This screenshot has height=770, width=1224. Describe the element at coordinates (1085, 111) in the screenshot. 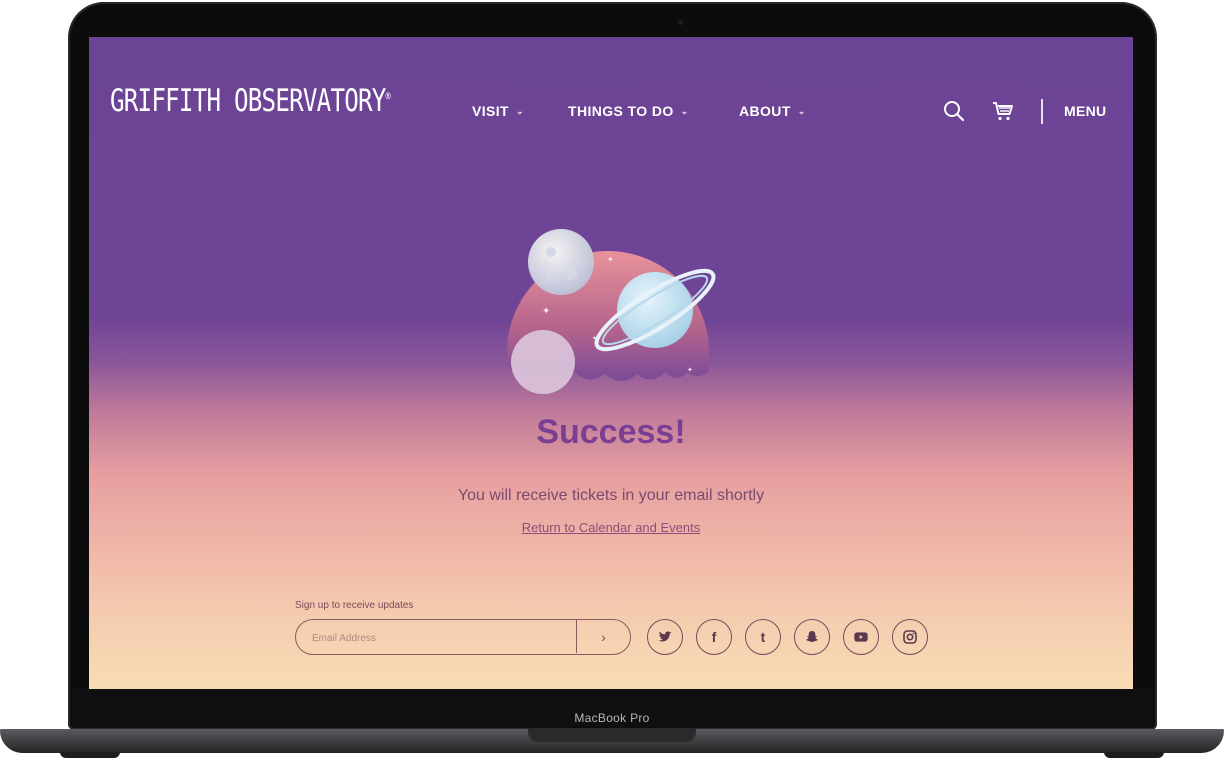

I see `menu-button: MENU` at that location.